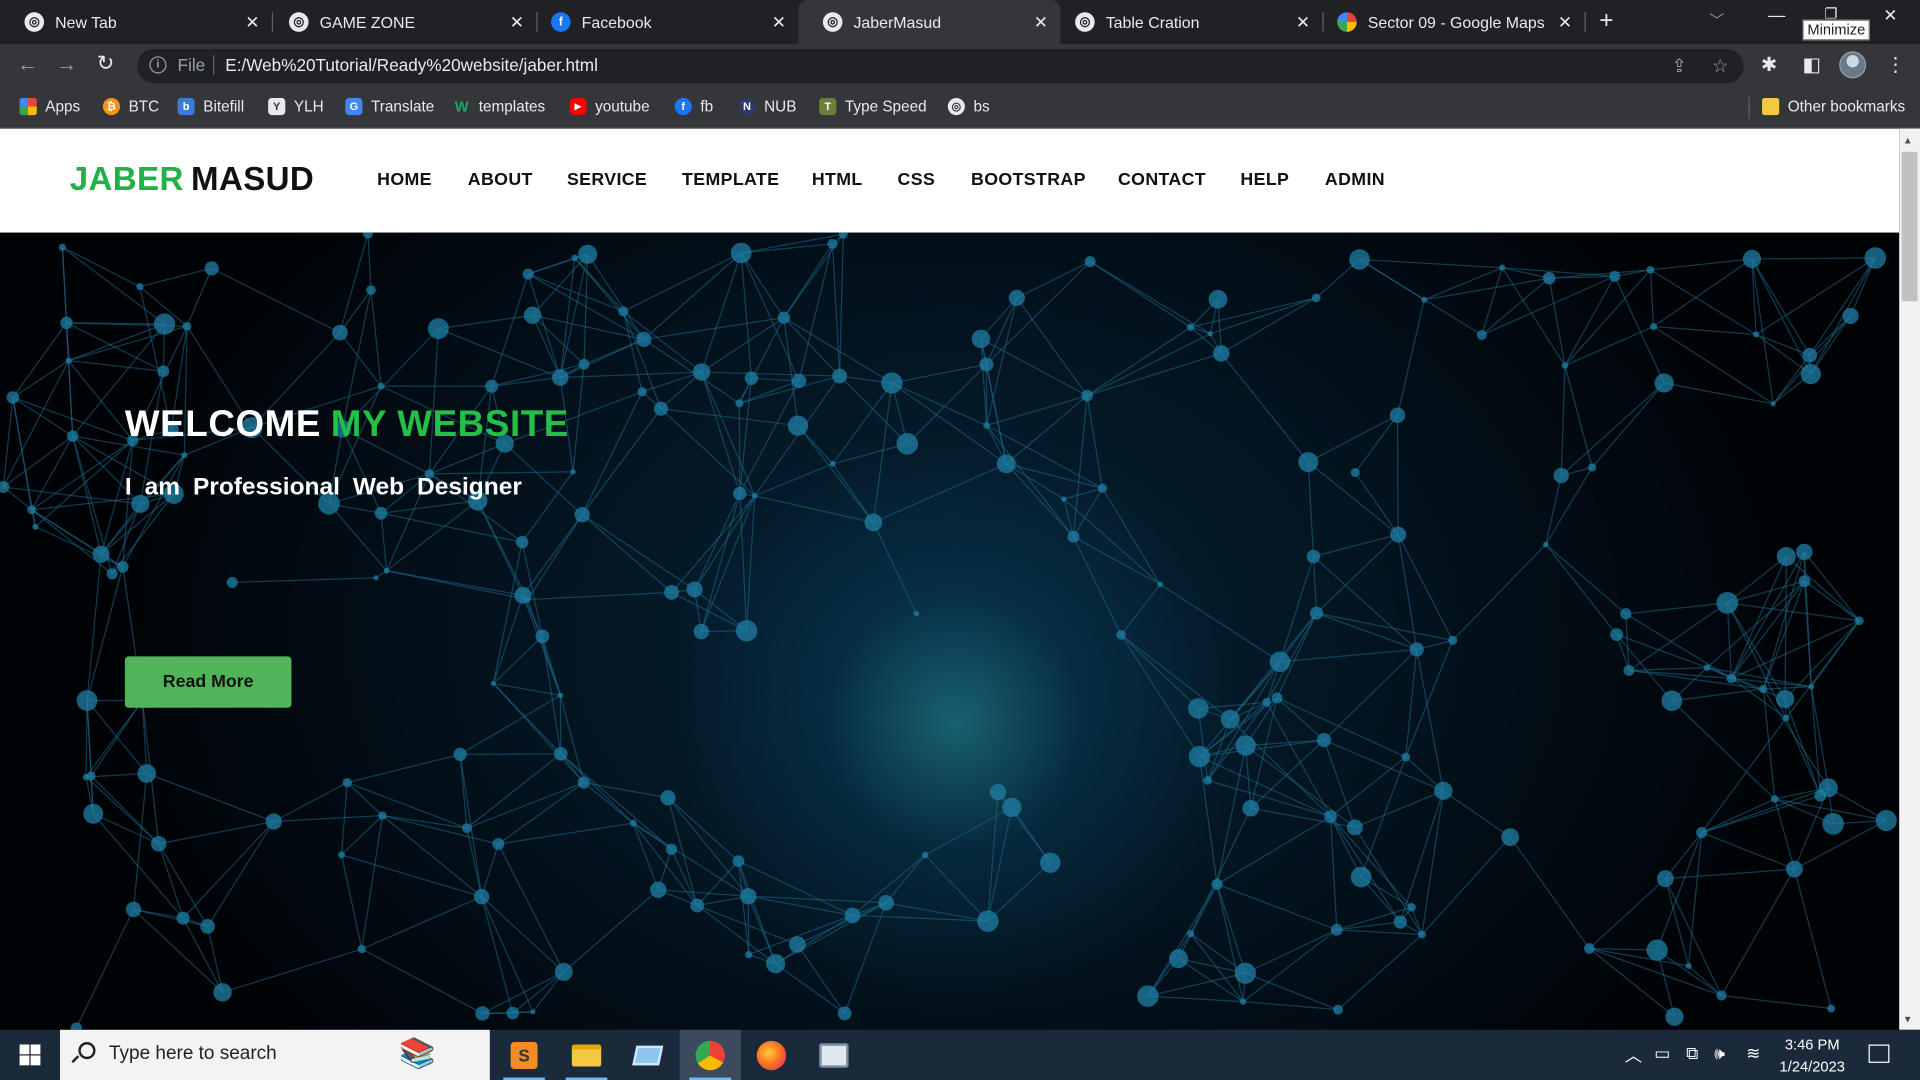 This screenshot has height=1080, width=1920. I want to click on bookmark-label: bs, so click(981, 106).